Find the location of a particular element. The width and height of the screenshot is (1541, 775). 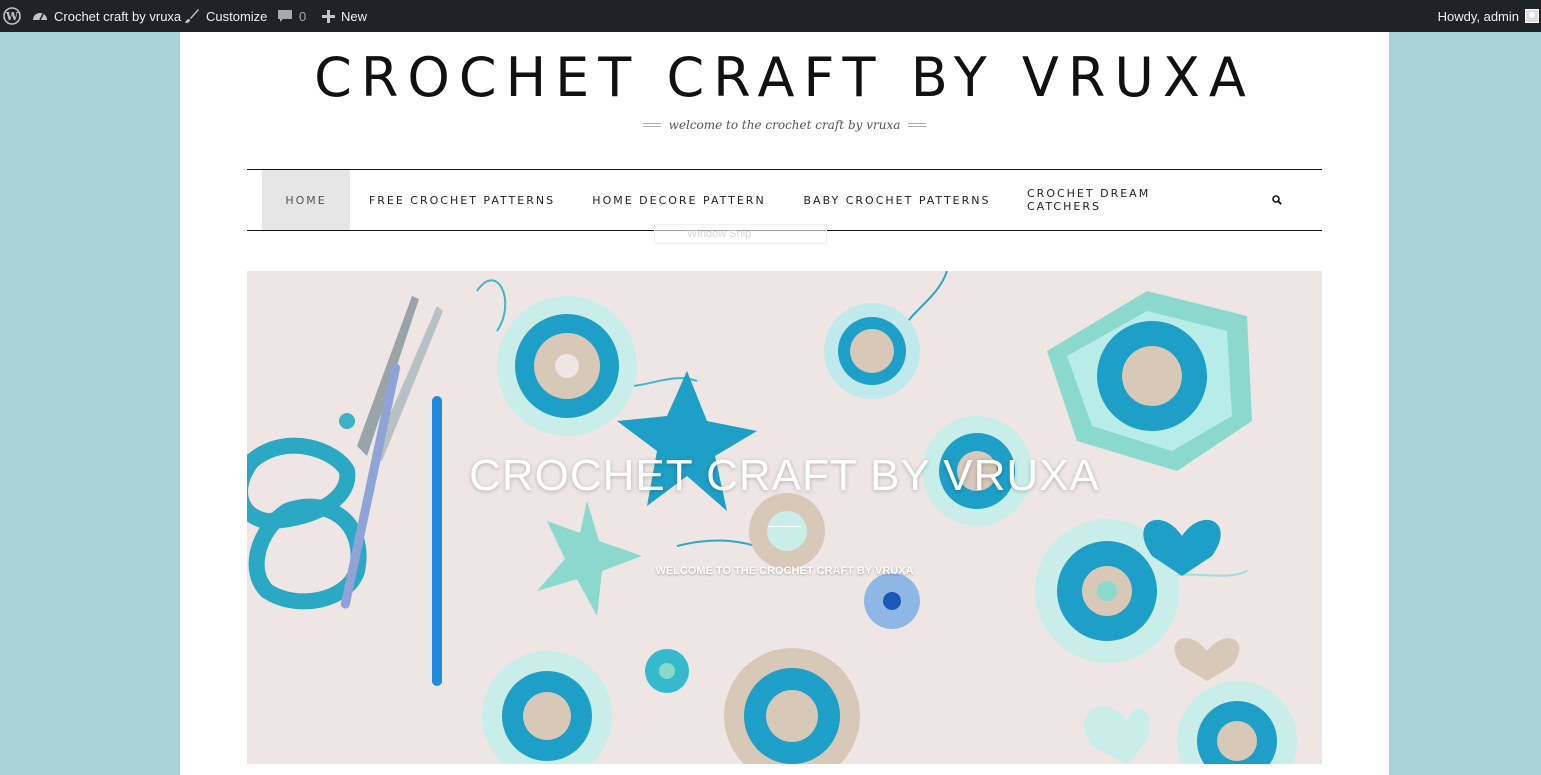

tagline-left-ornament is located at coordinates (651, 125).